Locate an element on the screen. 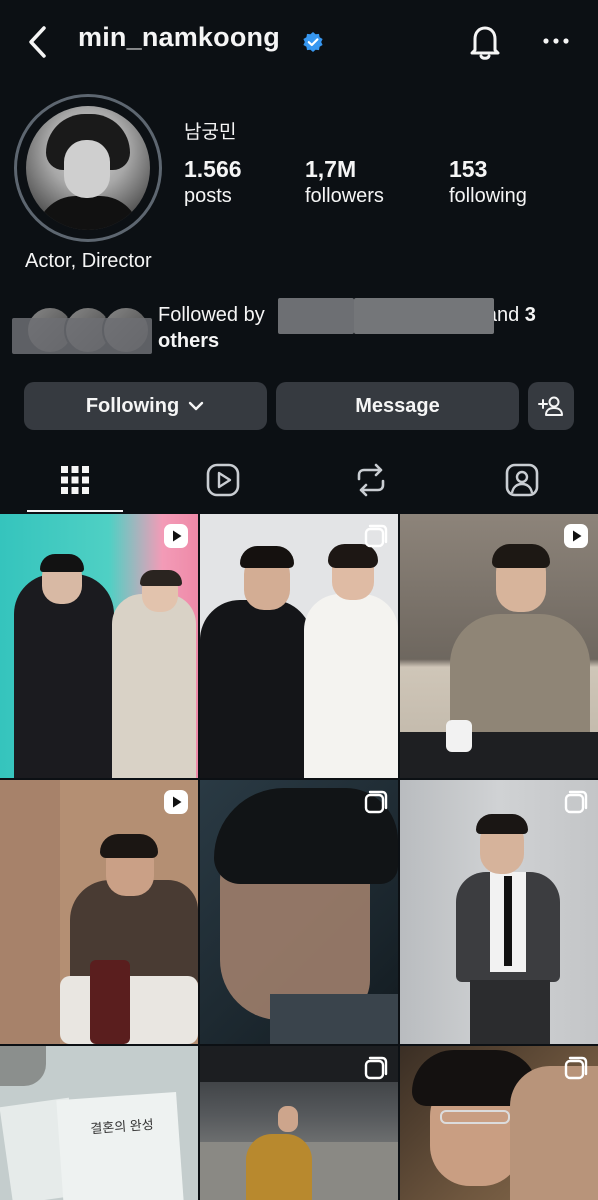 The image size is (598, 1200). following-label: following is located at coordinates (488, 196).